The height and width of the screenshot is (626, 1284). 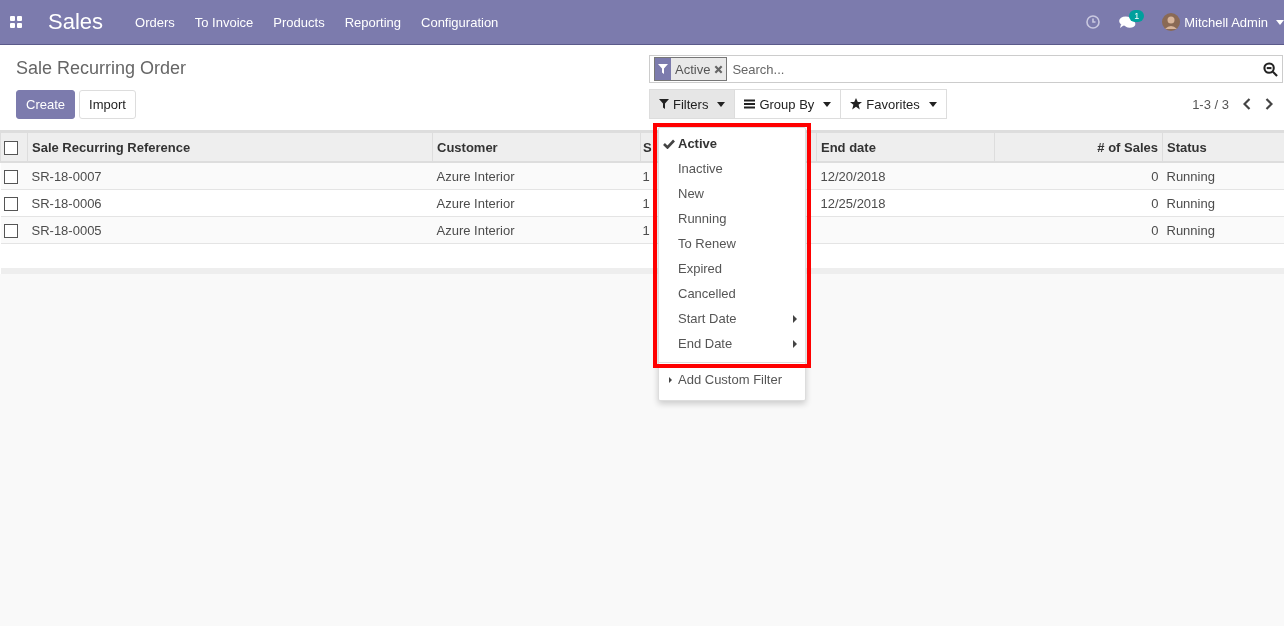 I want to click on filter-option: Inactive, so click(x=732, y=168).